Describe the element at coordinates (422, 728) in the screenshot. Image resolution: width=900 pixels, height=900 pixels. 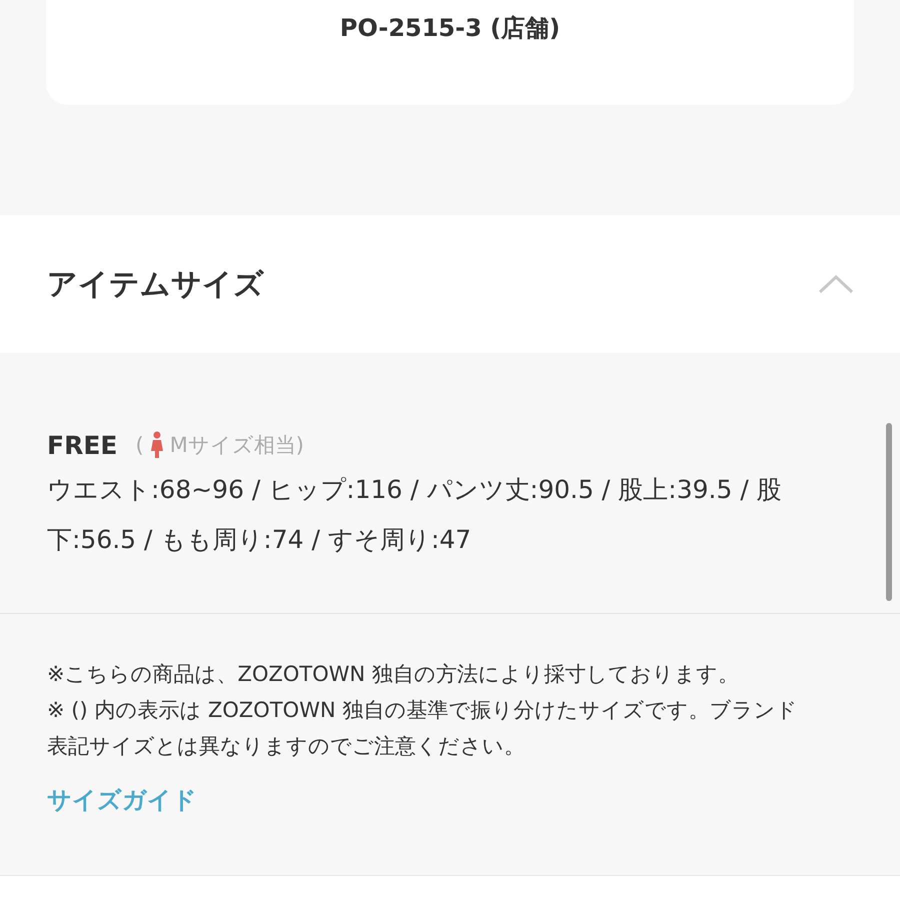
I see `note-text: ※ () 内の表示は ZOZOTOWN 独自の基準で振り分けたサイズです。ブランド表記サイズとは異なりますのでご注意ください。` at that location.